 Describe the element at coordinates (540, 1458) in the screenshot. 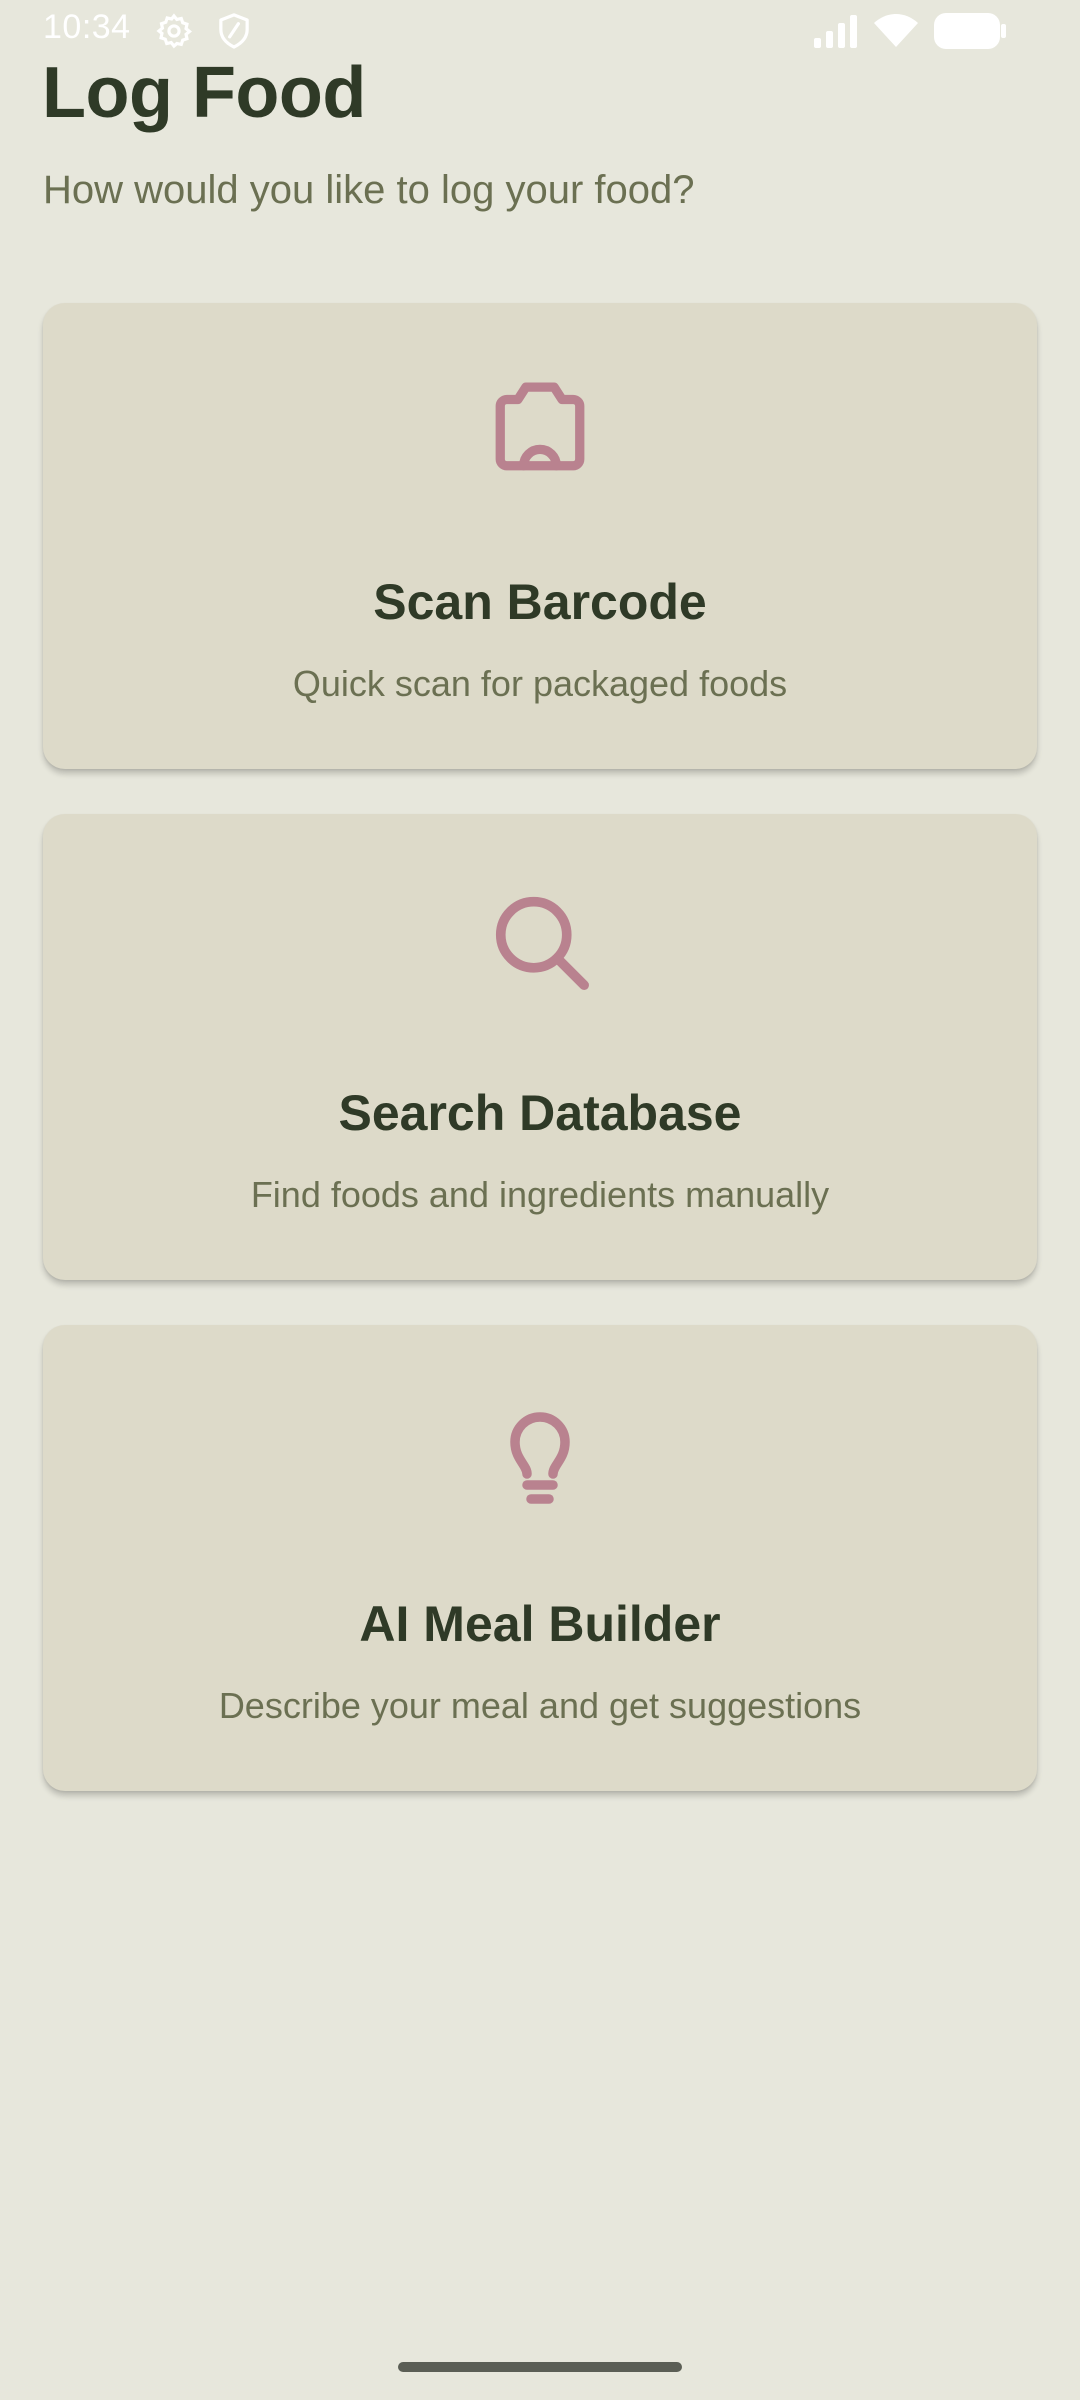

I see `lightbulb-icon` at that location.